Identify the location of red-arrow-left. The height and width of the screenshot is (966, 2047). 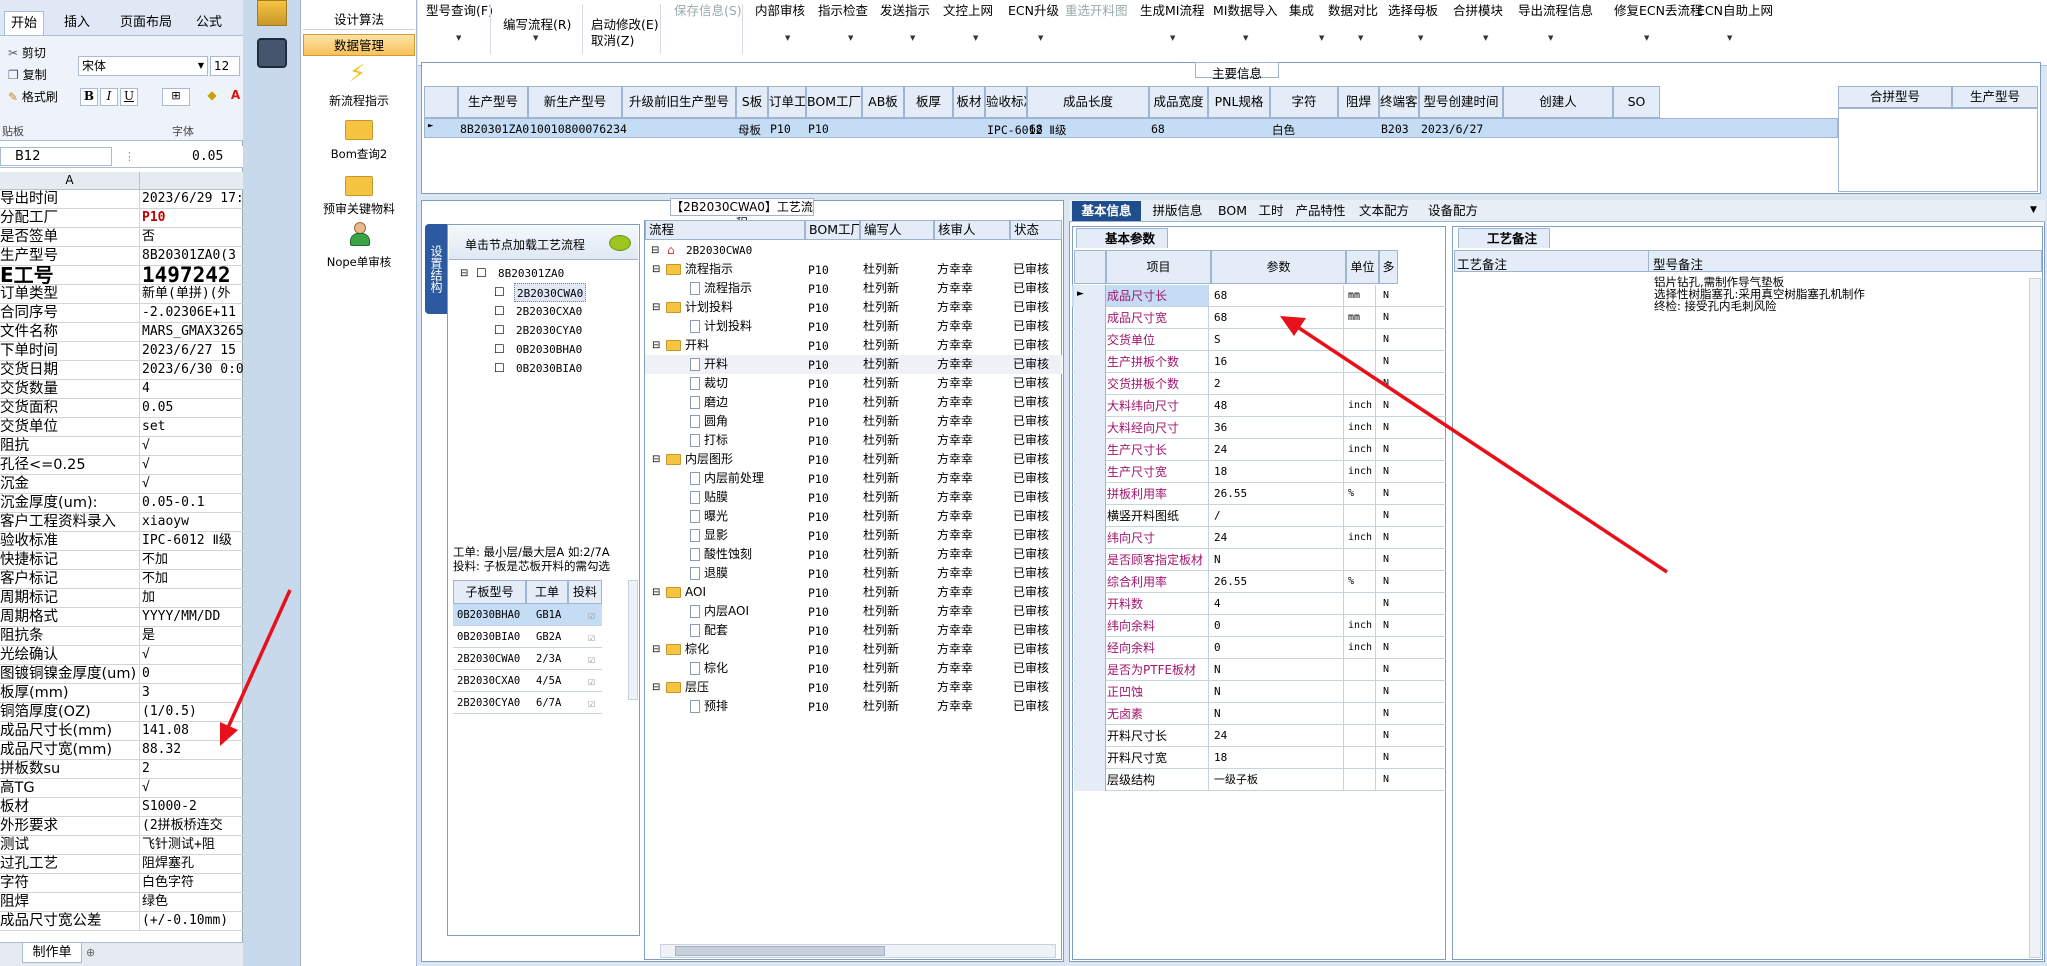
(256, 667).